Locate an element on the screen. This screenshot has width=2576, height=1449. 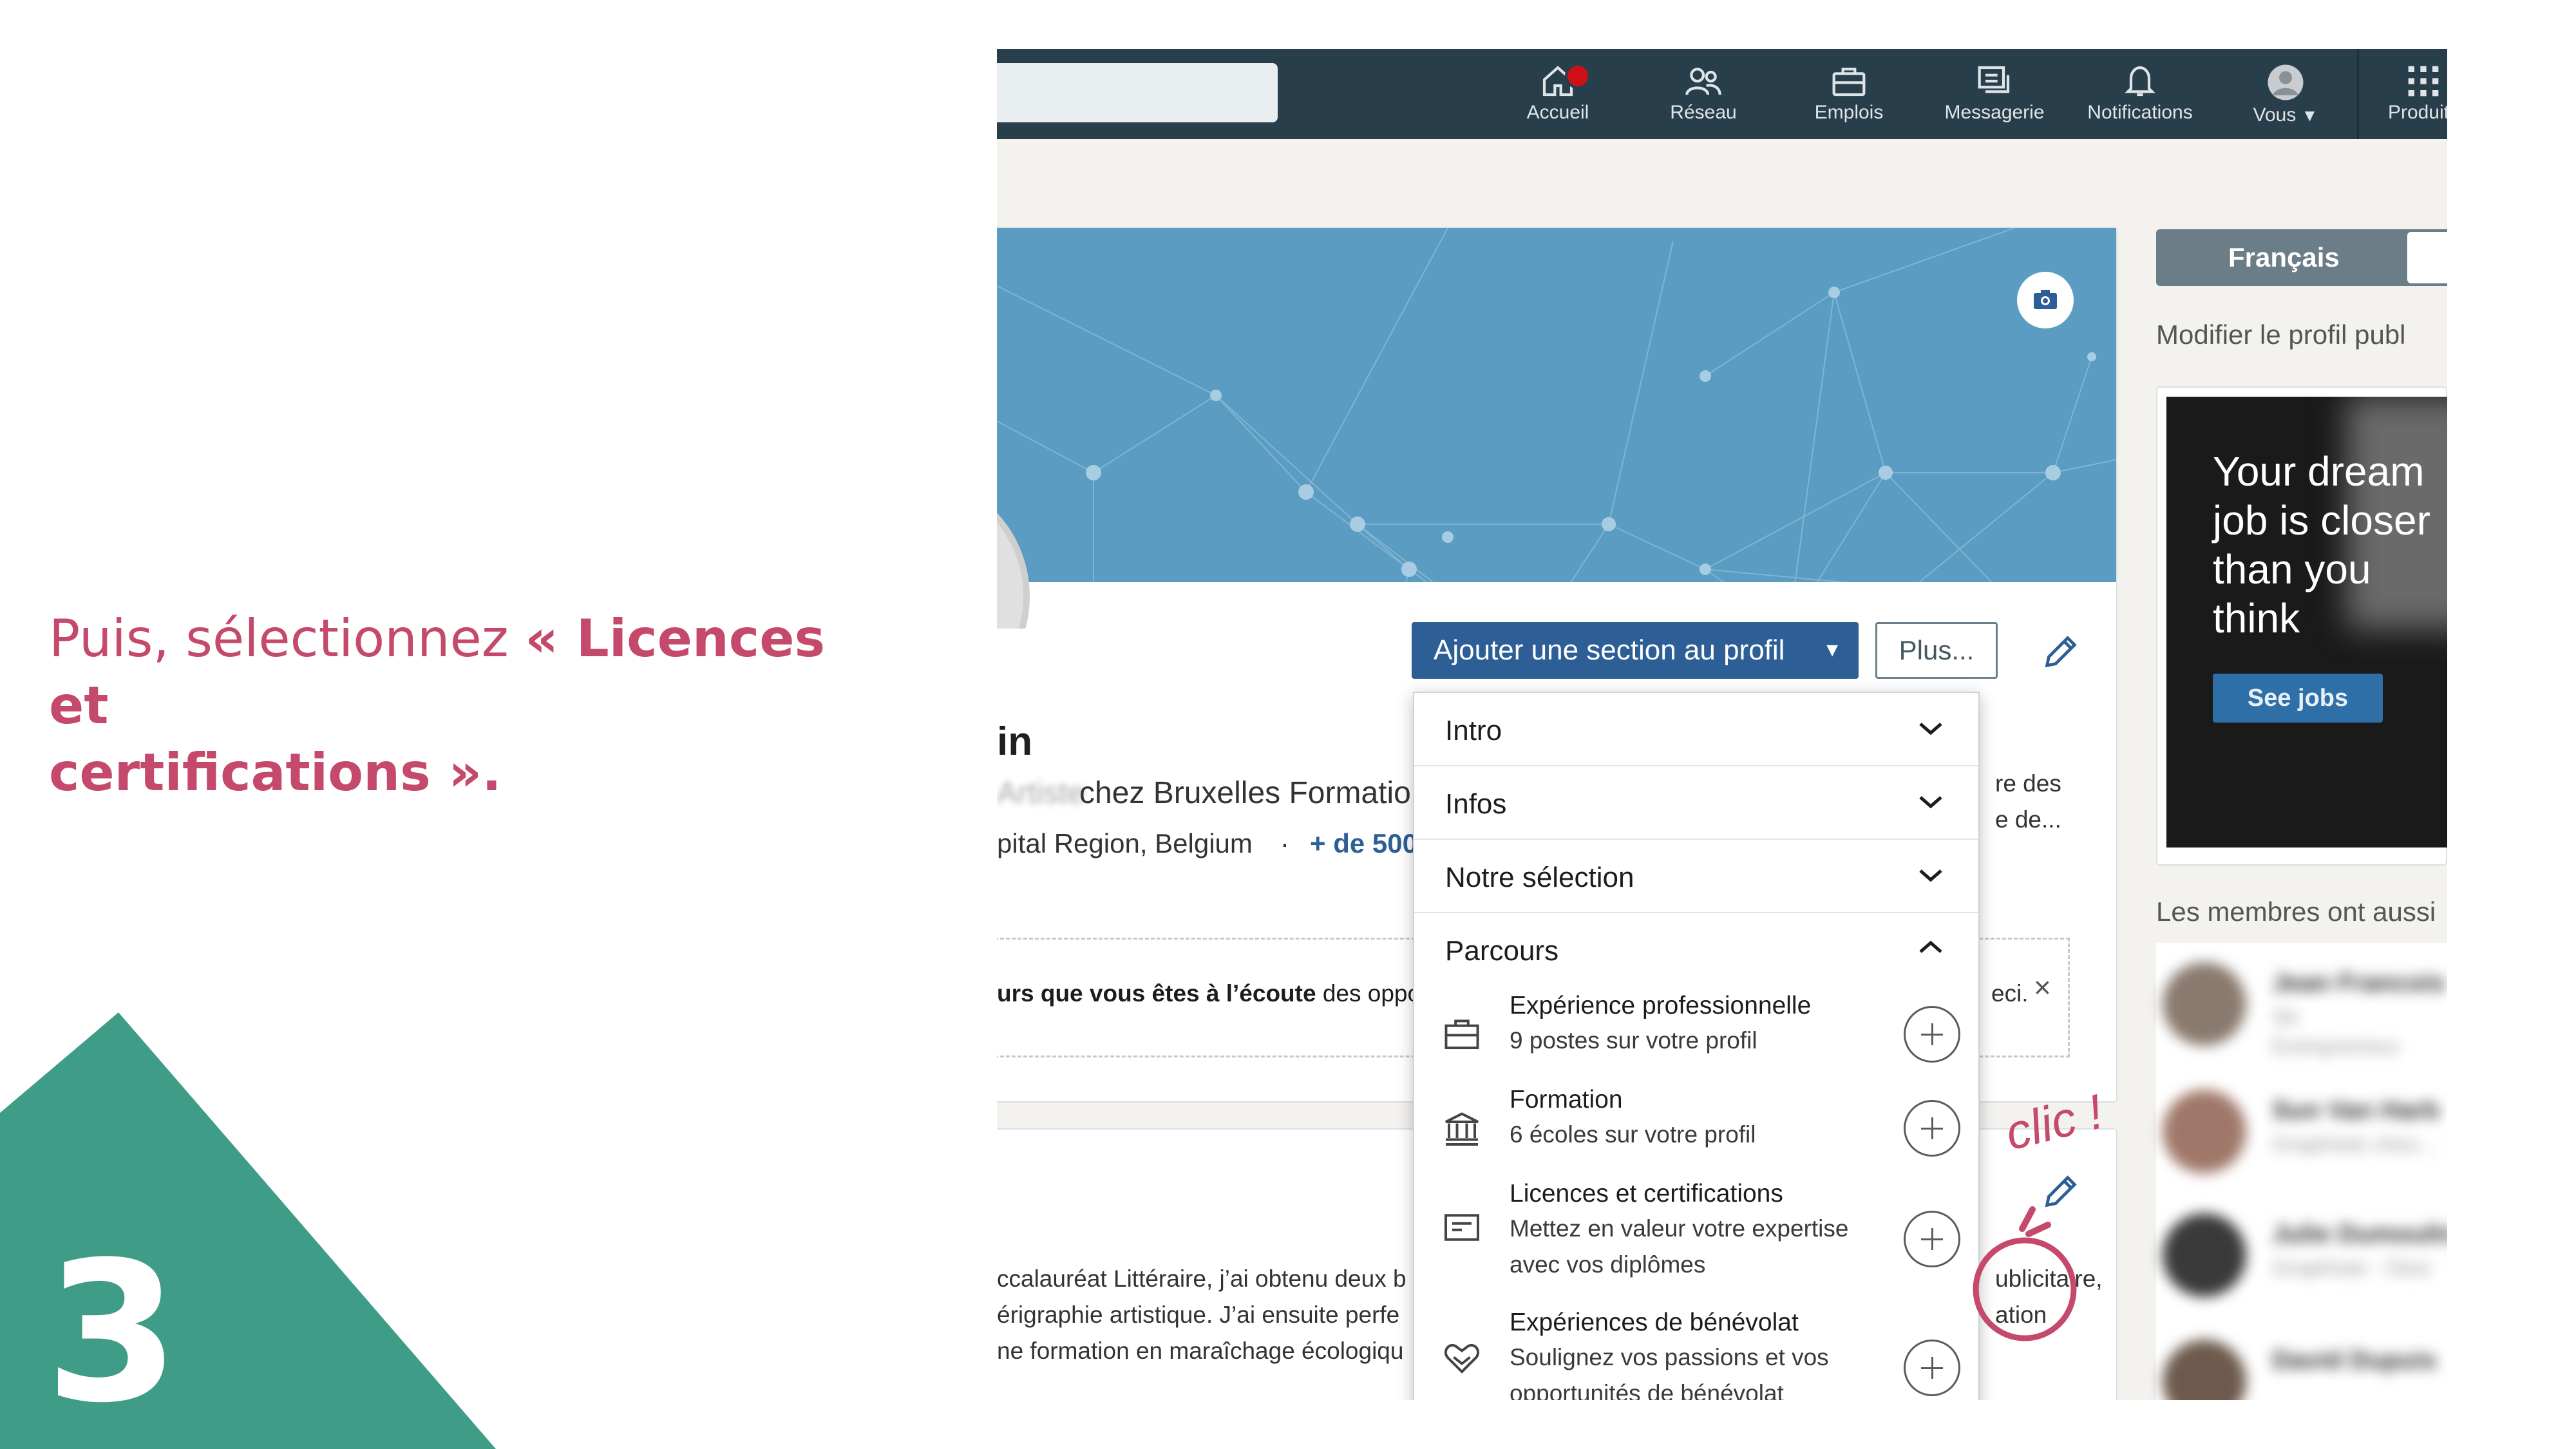
menu-item-title: Expériences de bénévolat is located at coordinates (1655, 1322).